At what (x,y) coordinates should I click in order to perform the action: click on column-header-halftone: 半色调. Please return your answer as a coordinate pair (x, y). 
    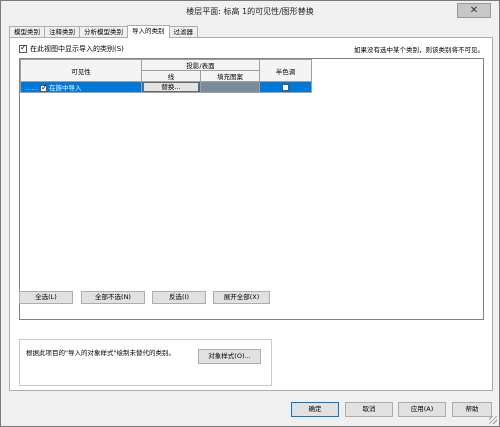
    Looking at the image, I should click on (285, 70).